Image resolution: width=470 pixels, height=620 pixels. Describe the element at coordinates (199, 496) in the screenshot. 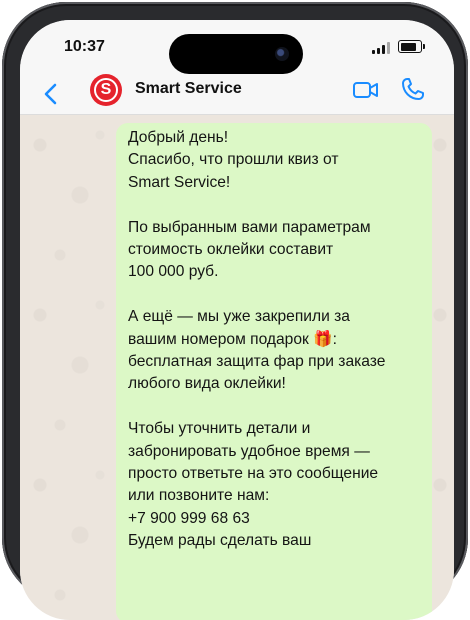

I see `message-line: или позвоните нам:` at that location.